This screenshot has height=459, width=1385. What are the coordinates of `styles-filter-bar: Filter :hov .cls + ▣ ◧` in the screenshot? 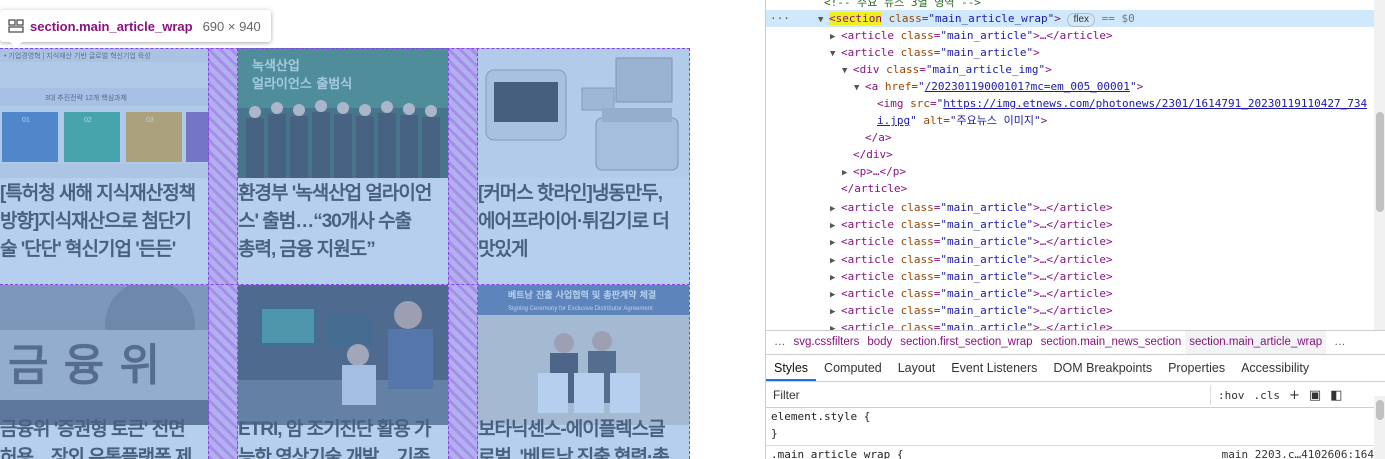 It's located at (1075, 395).